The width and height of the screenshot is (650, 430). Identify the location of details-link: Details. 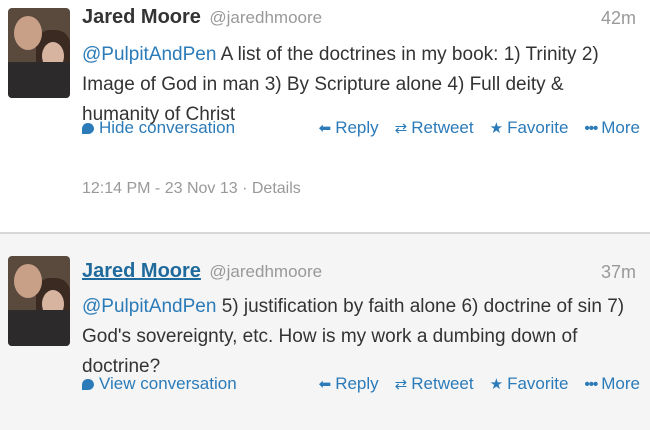
(276, 188).